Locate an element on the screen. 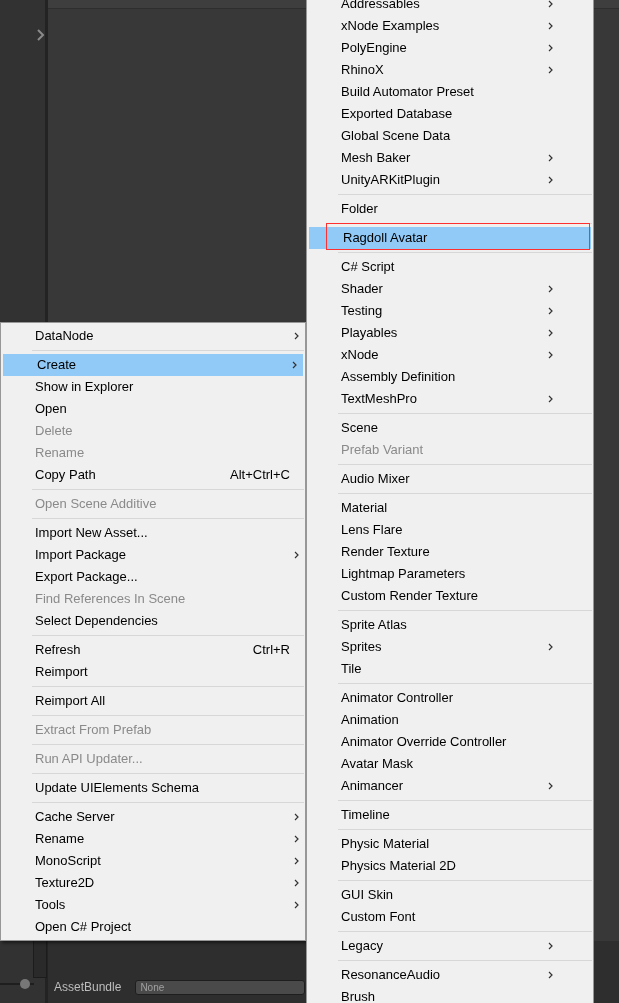 The width and height of the screenshot is (619, 1003). menu-item: Animator Controller is located at coordinates (450, 698).